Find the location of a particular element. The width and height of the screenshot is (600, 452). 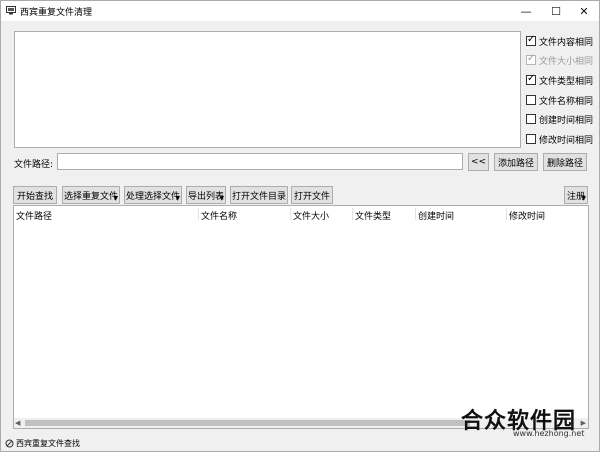

column-header-size: 文件大小 is located at coordinates (311, 215).